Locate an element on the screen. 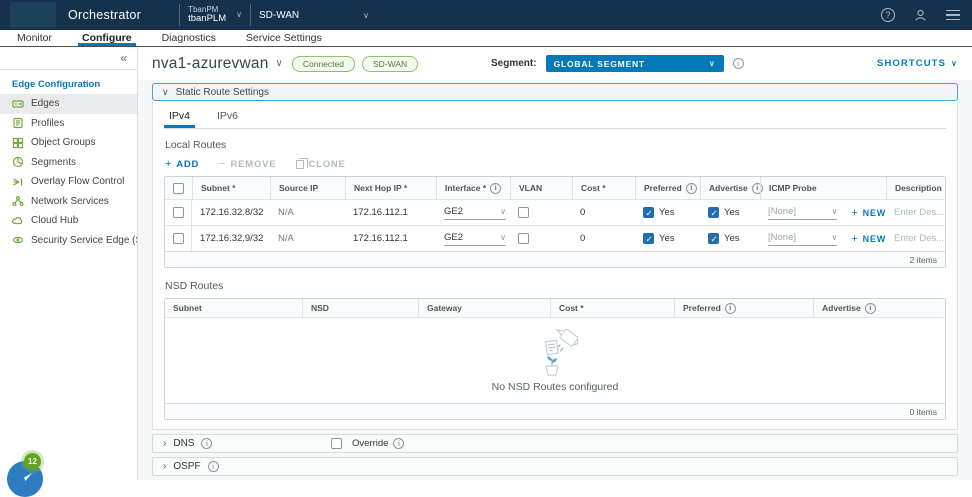 This screenshot has height=497, width=972. sidebar-collapse-icon: « is located at coordinates (123, 58).